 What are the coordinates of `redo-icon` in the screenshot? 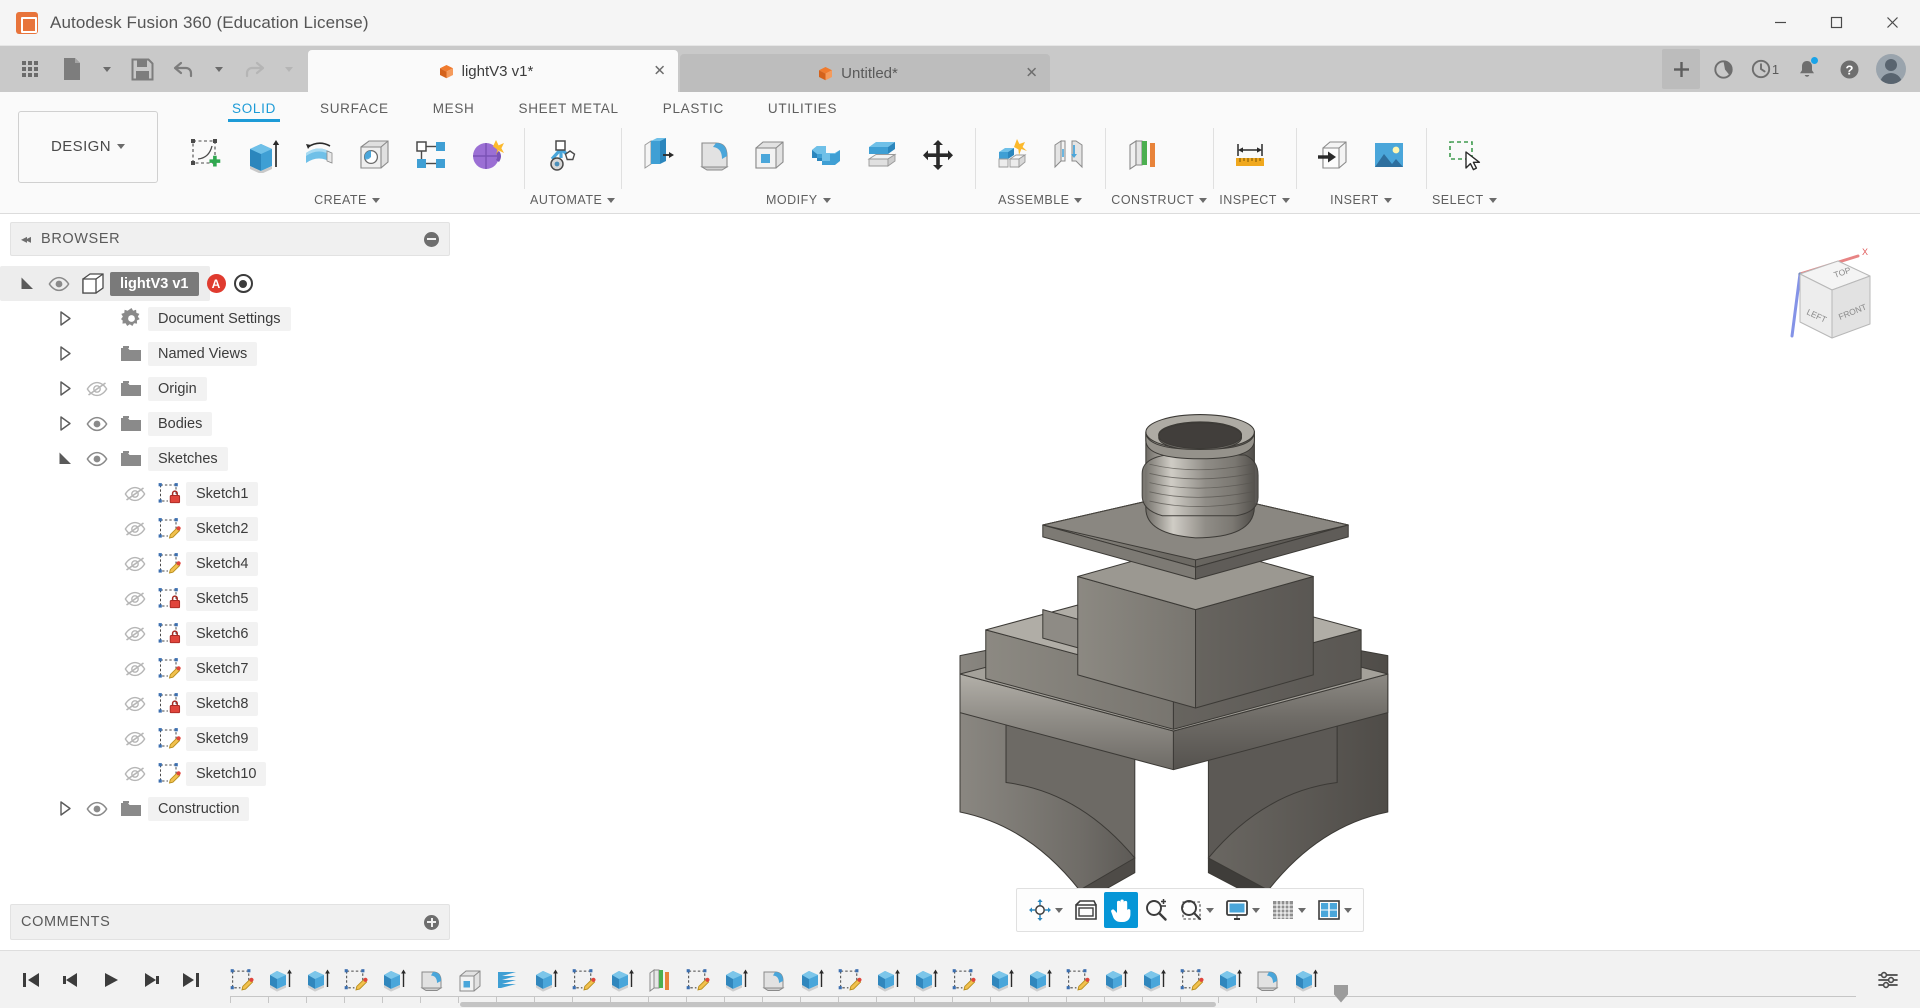 It's located at (254, 69).